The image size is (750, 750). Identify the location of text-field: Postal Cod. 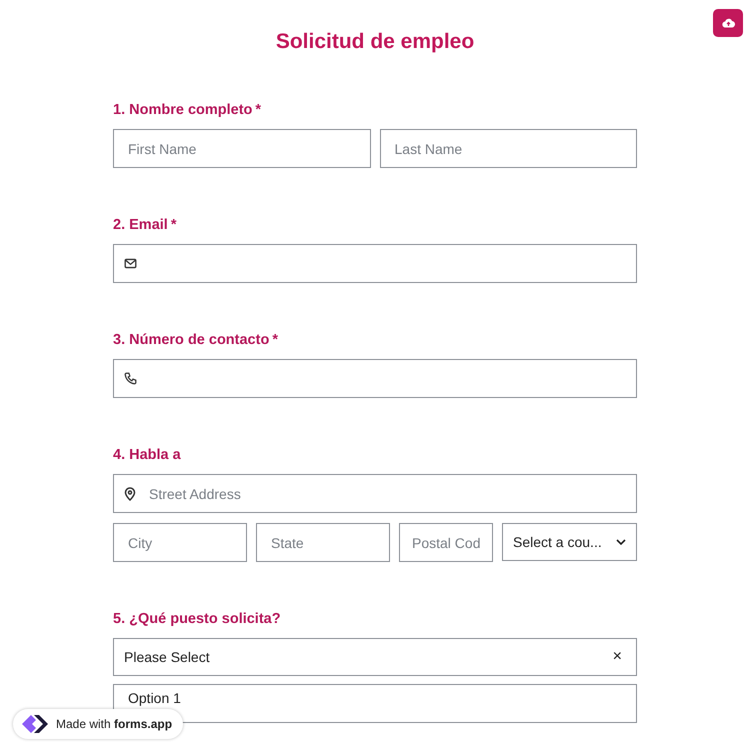
(446, 542).